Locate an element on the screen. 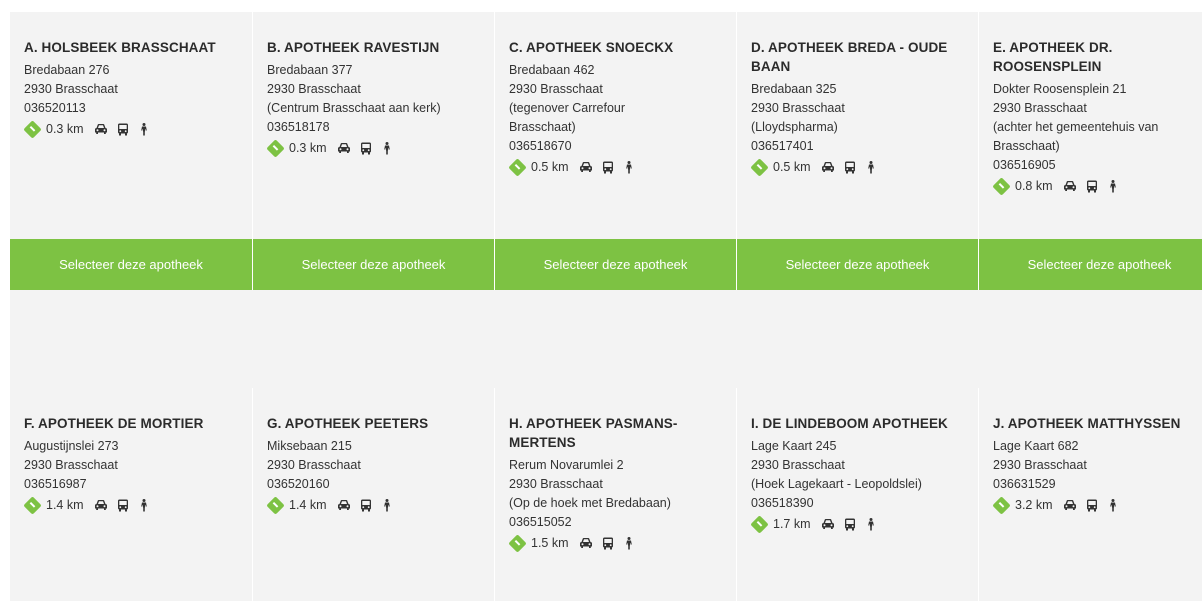 Image resolution: width=1202 pixels, height=614 pixels. pharmacy-name: A. HOLSBEEK BRASSCHAAT is located at coordinates (120, 47).